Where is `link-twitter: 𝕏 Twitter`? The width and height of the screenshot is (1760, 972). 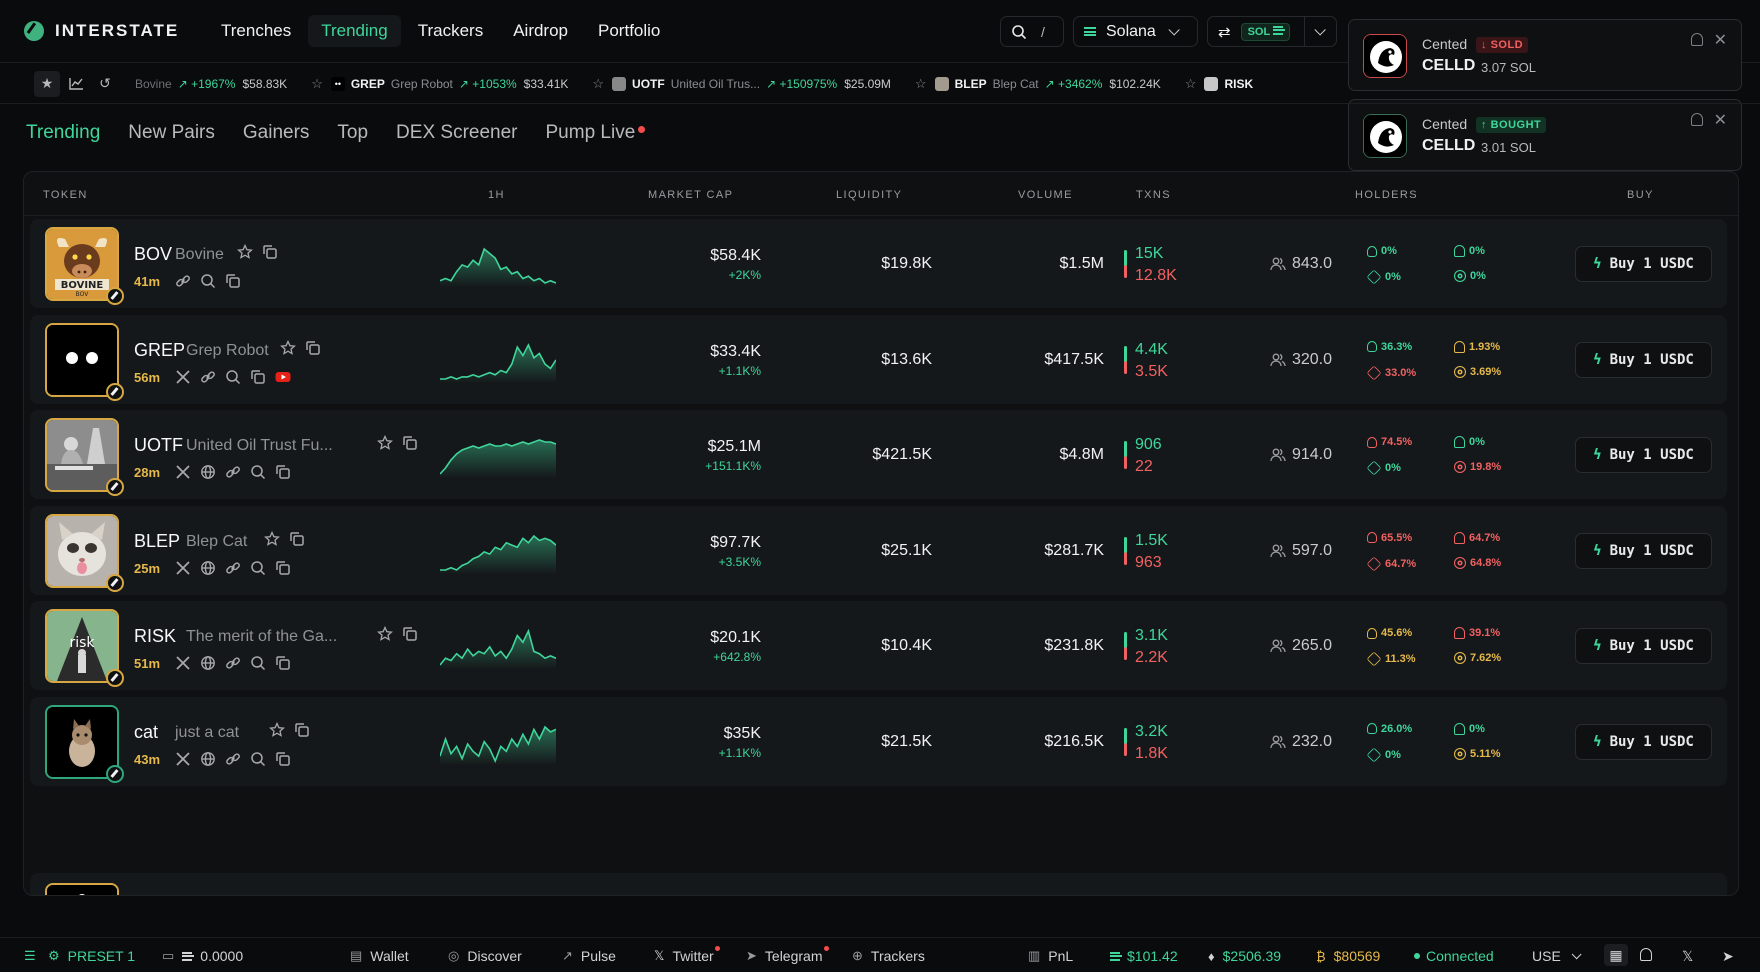
link-twitter: 𝕏 Twitter is located at coordinates (687, 955).